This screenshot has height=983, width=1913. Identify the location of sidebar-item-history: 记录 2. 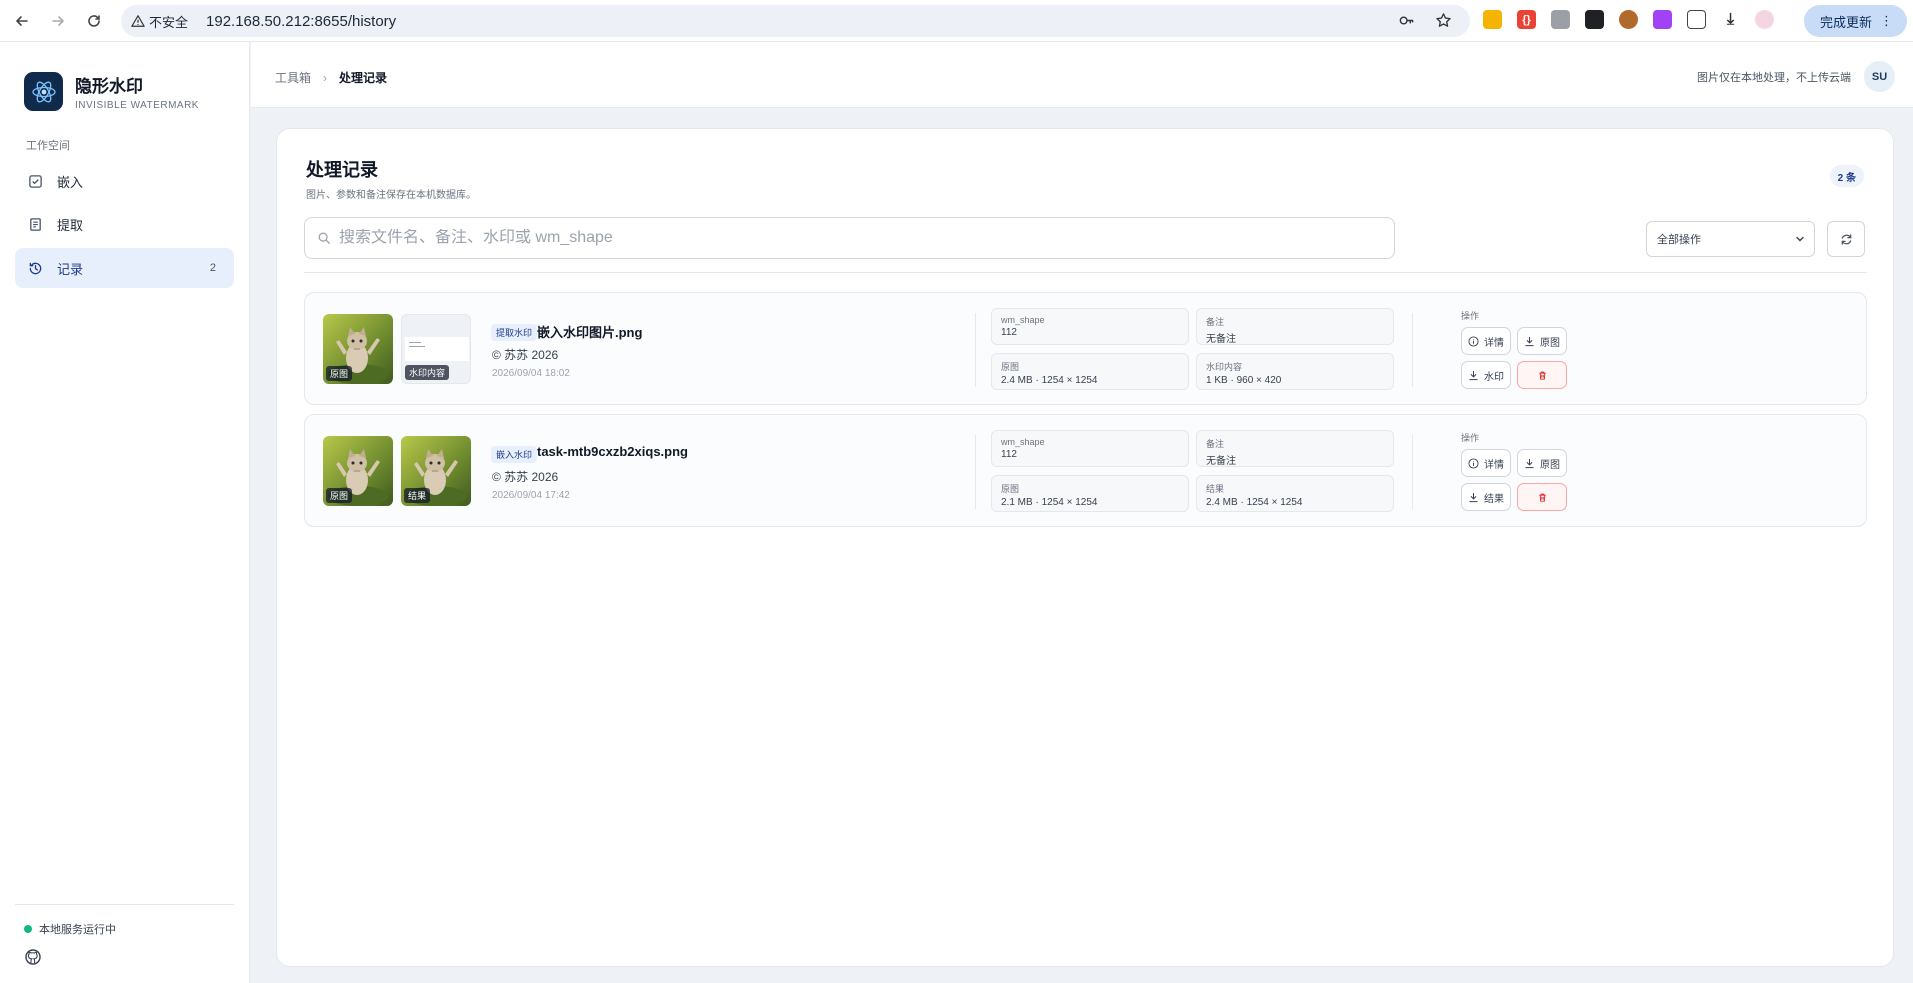
(124, 268).